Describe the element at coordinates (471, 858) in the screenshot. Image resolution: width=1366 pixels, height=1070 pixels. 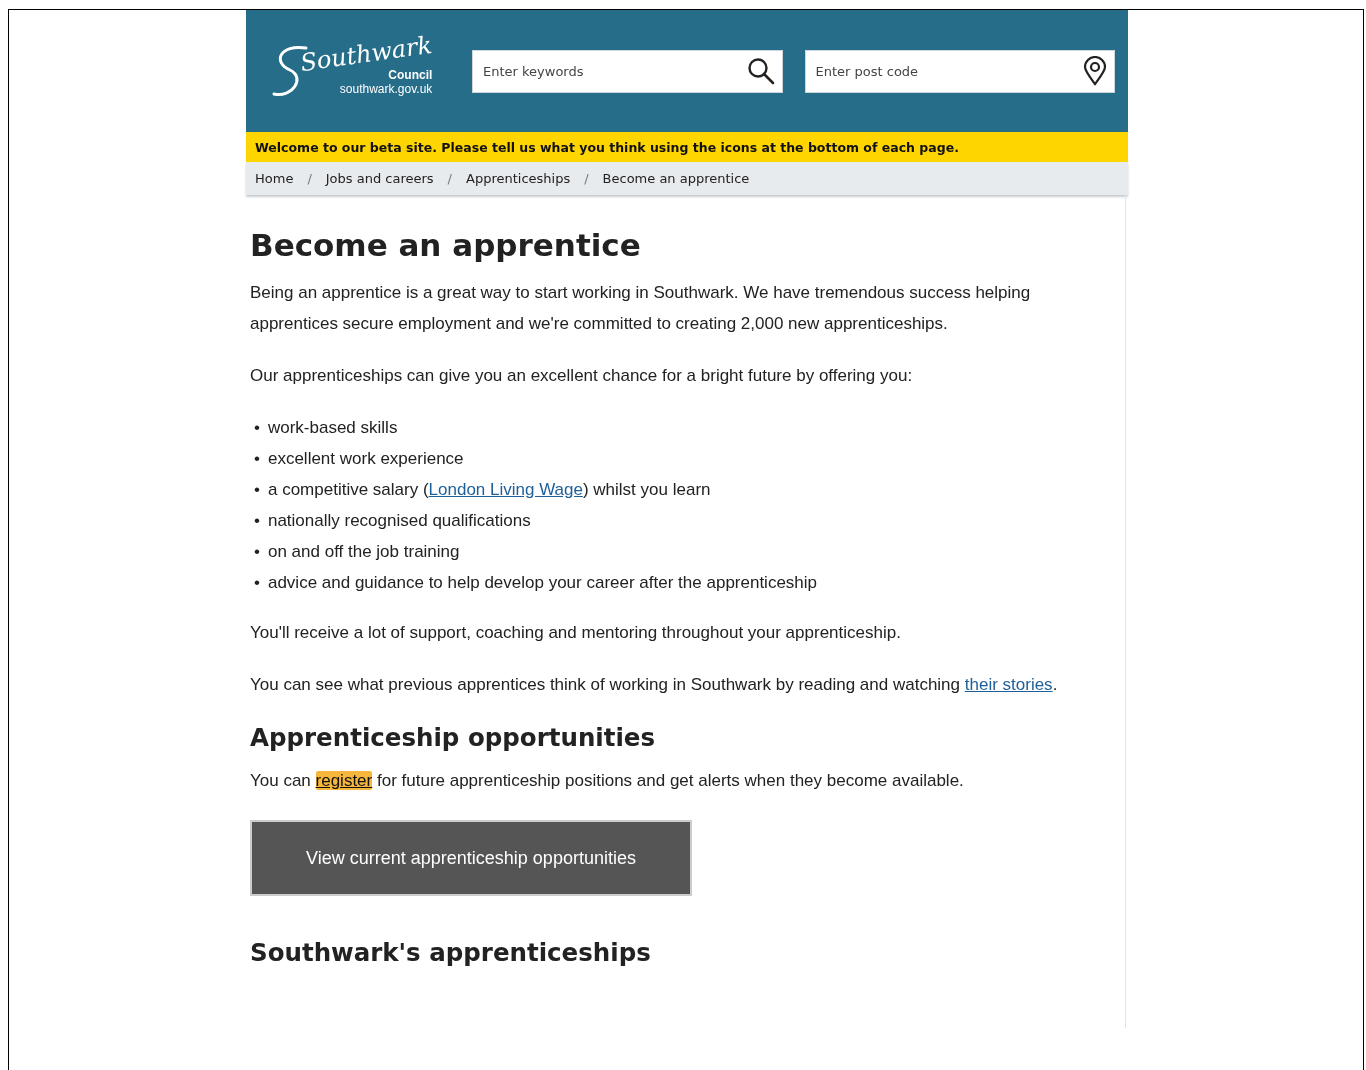
I see `opportunities-button: View current apprenticeship opportunities` at that location.